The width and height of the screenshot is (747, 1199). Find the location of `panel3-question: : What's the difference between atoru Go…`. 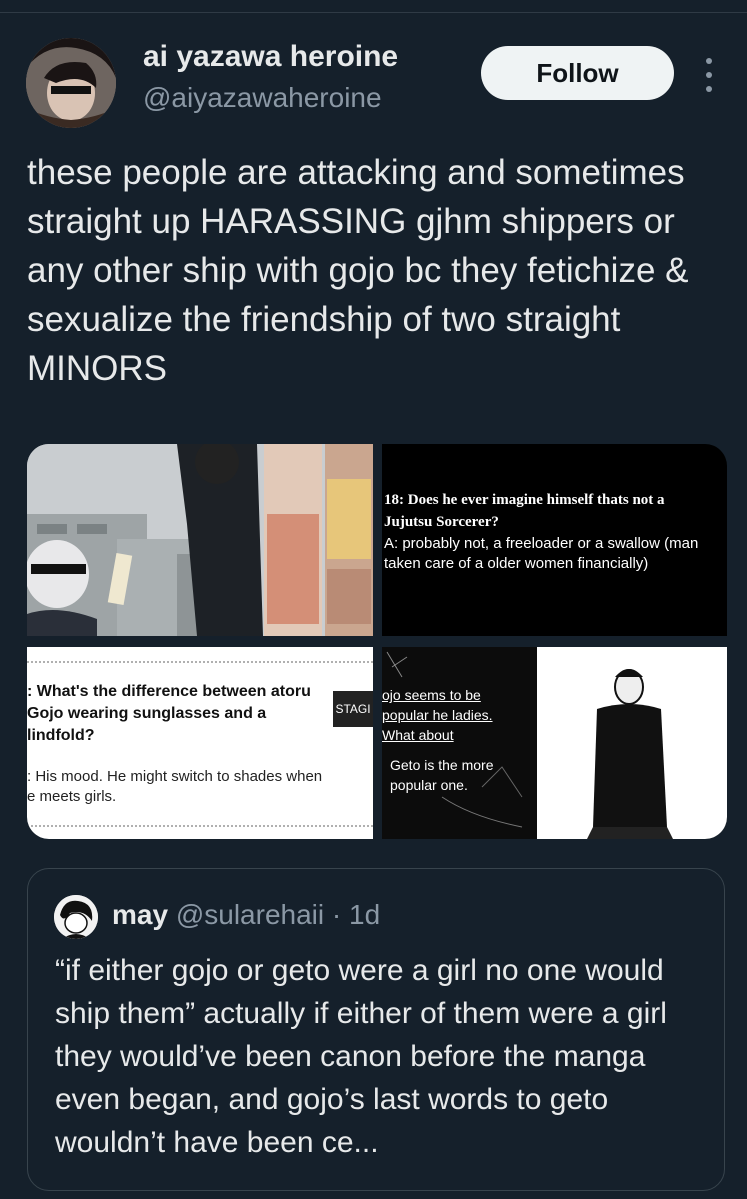

panel3-question: : What's the difference between atoru Go… is located at coordinates (169, 713).